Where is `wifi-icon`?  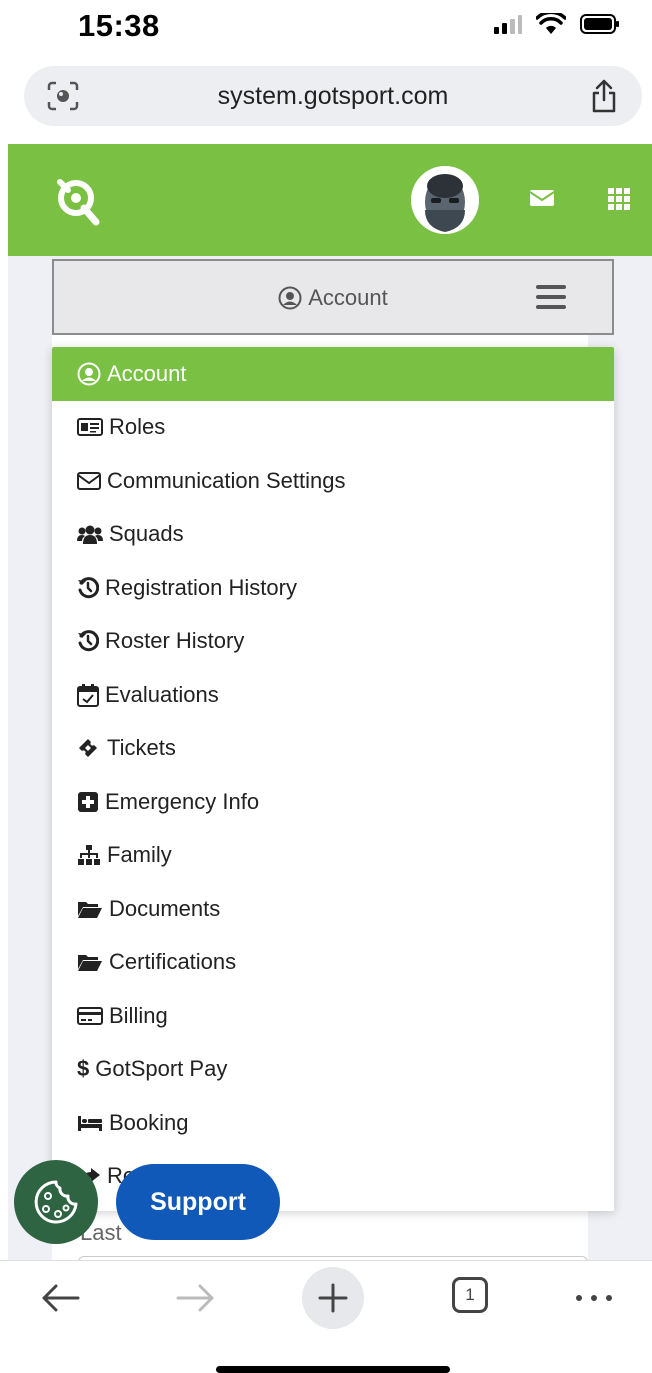
wifi-icon is located at coordinates (551, 23).